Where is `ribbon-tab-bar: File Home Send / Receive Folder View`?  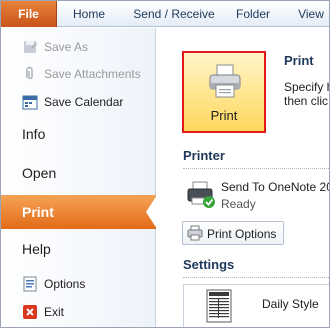 ribbon-tab-bar: File Home Send / Receive Folder View is located at coordinates (165, 14).